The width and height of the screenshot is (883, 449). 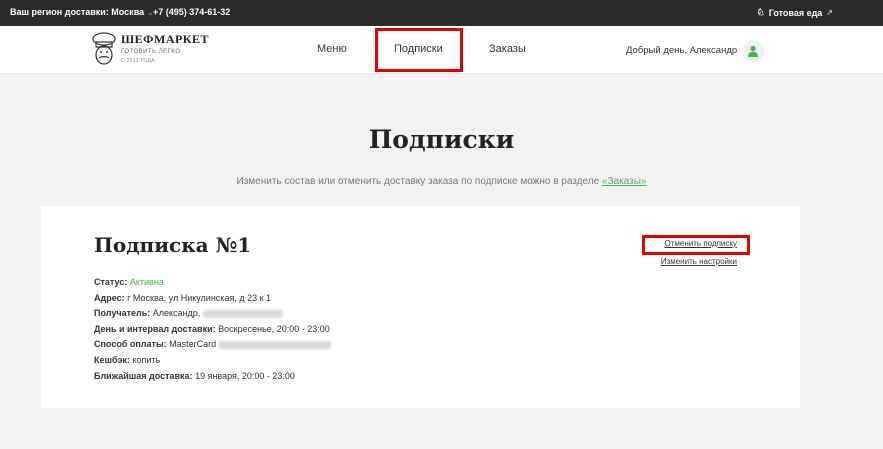 I want to click on chef-logo-icon, so click(x=104, y=48).